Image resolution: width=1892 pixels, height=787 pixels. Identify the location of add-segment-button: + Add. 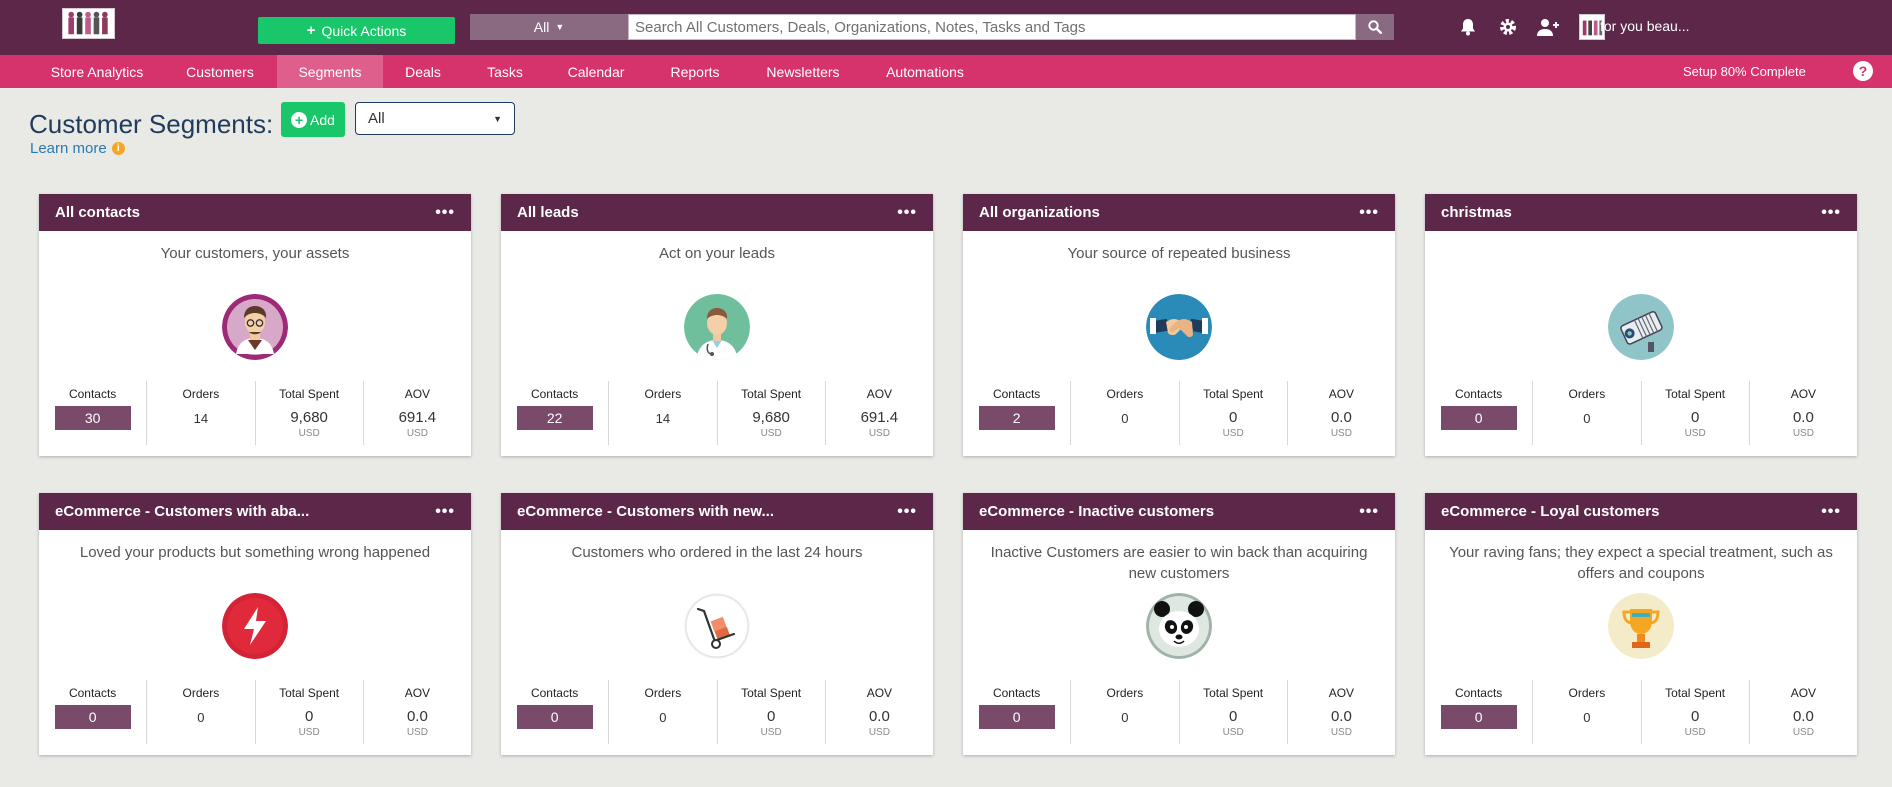
(313, 119).